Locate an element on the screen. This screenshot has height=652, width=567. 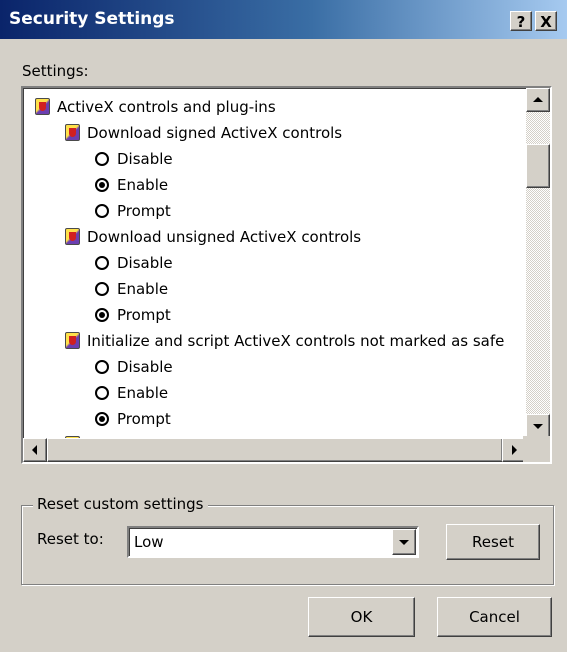
close-button: X is located at coordinates (546, 21).